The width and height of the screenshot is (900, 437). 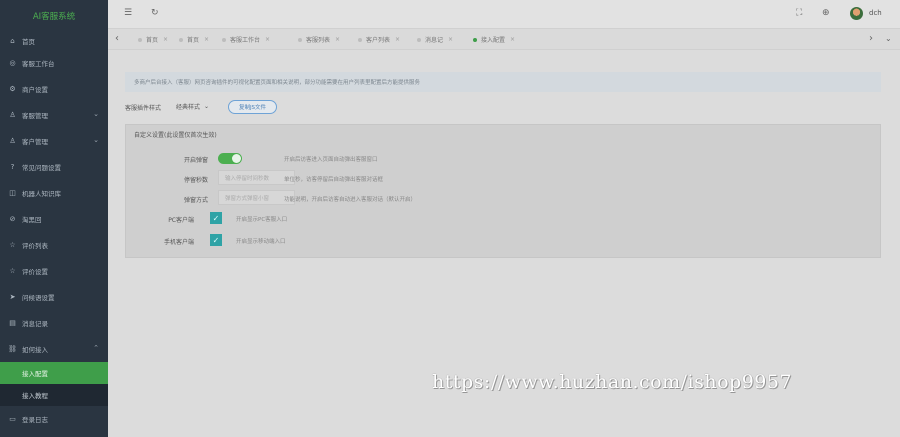 I want to click on sidebar-item-label: 问候语设置, so click(x=38, y=298).